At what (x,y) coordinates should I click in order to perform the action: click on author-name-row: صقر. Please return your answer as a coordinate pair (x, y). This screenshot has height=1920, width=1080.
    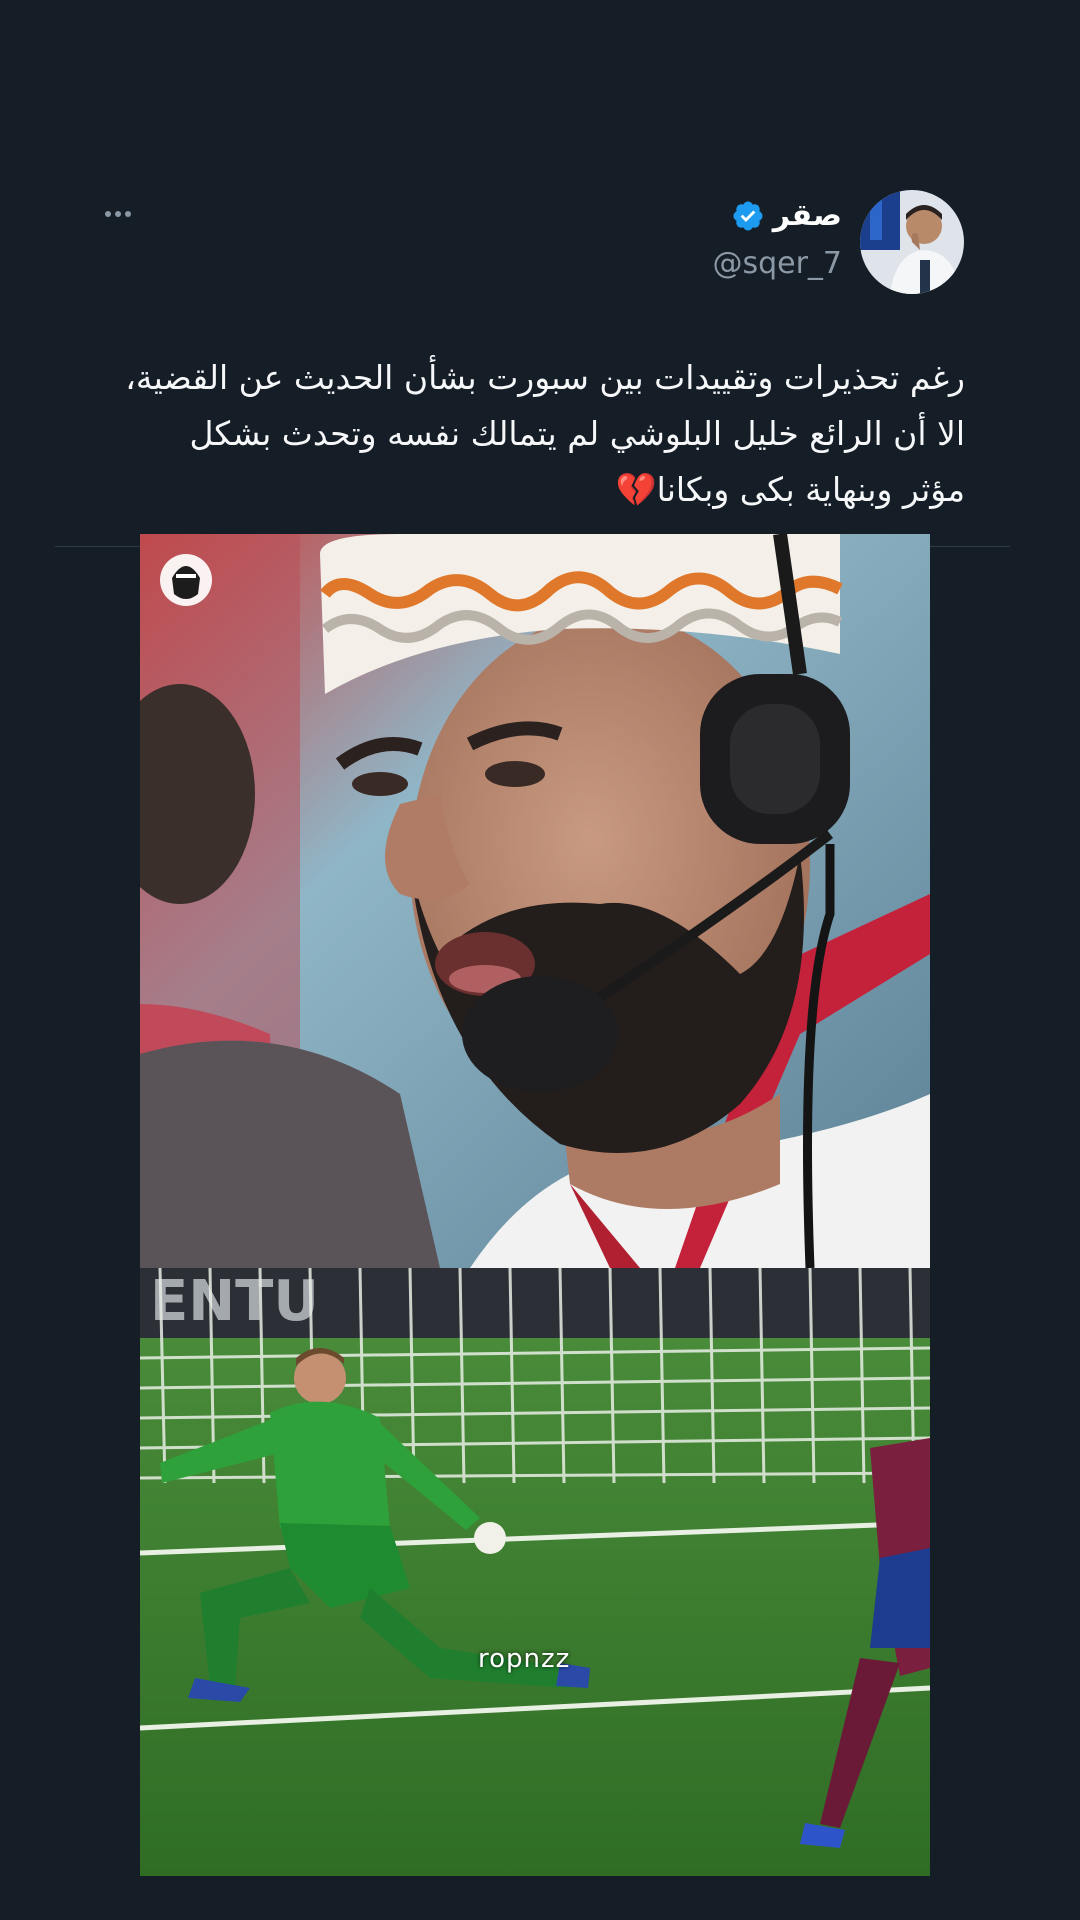
    Looking at the image, I should click on (786, 215).